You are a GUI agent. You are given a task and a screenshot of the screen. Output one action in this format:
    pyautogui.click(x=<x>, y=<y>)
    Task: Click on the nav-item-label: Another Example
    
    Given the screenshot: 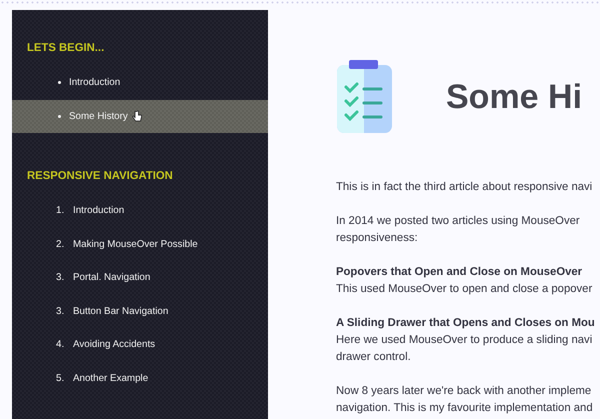 What is the action you would take?
    pyautogui.click(x=110, y=378)
    